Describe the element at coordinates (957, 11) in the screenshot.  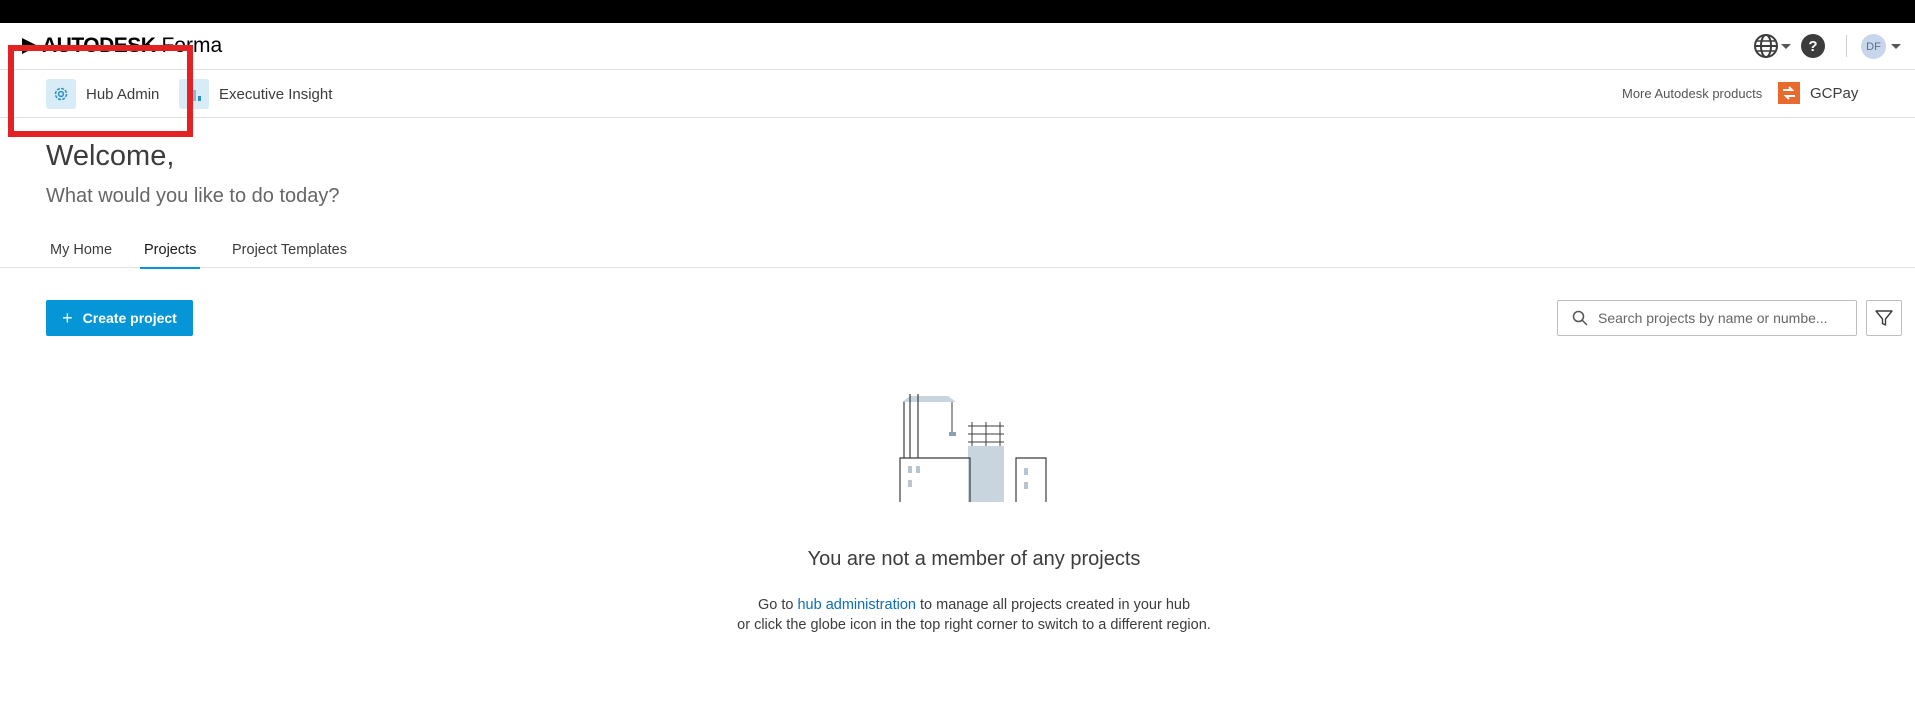
I see `top-black-bar` at that location.